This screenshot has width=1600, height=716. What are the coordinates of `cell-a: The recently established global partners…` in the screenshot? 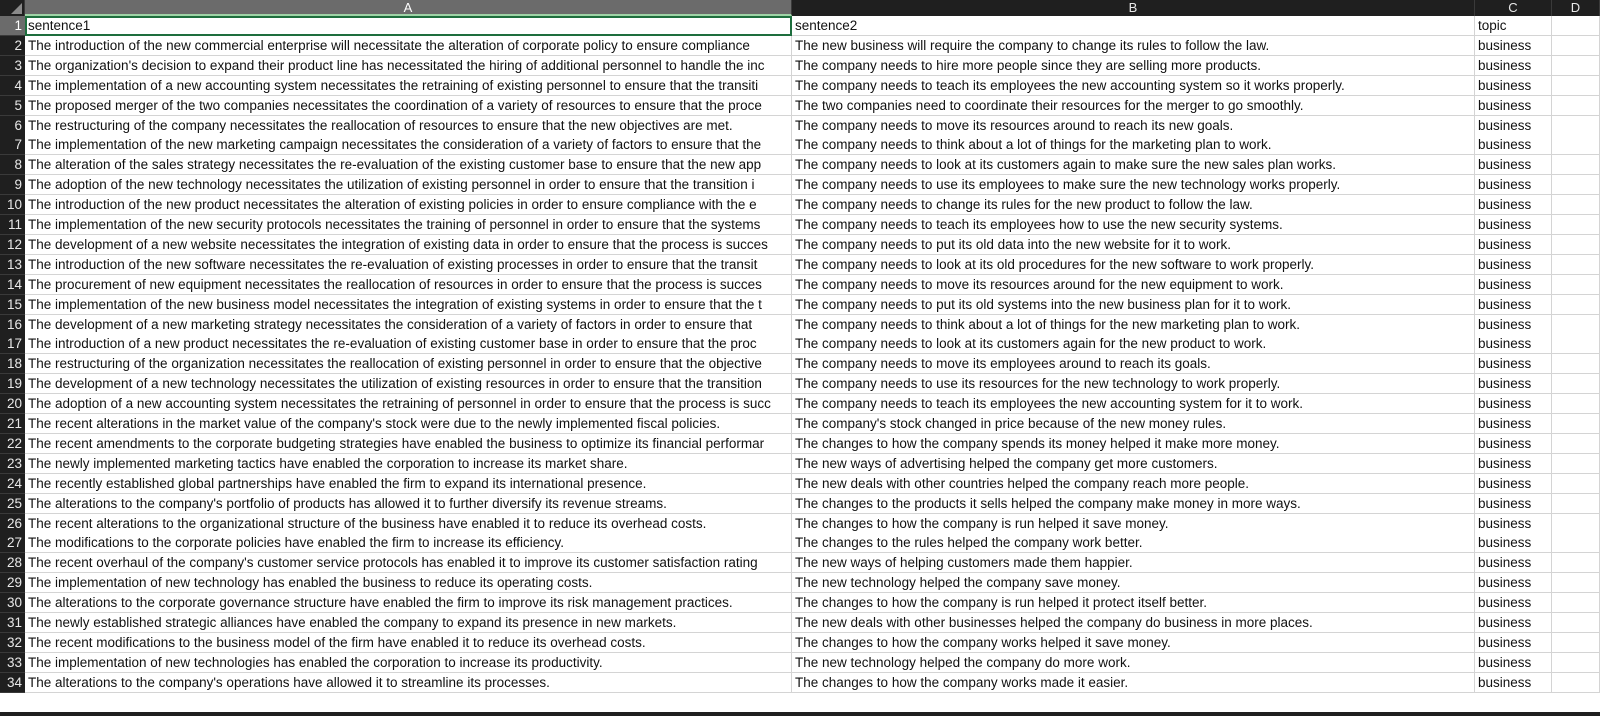 It's located at (408, 483).